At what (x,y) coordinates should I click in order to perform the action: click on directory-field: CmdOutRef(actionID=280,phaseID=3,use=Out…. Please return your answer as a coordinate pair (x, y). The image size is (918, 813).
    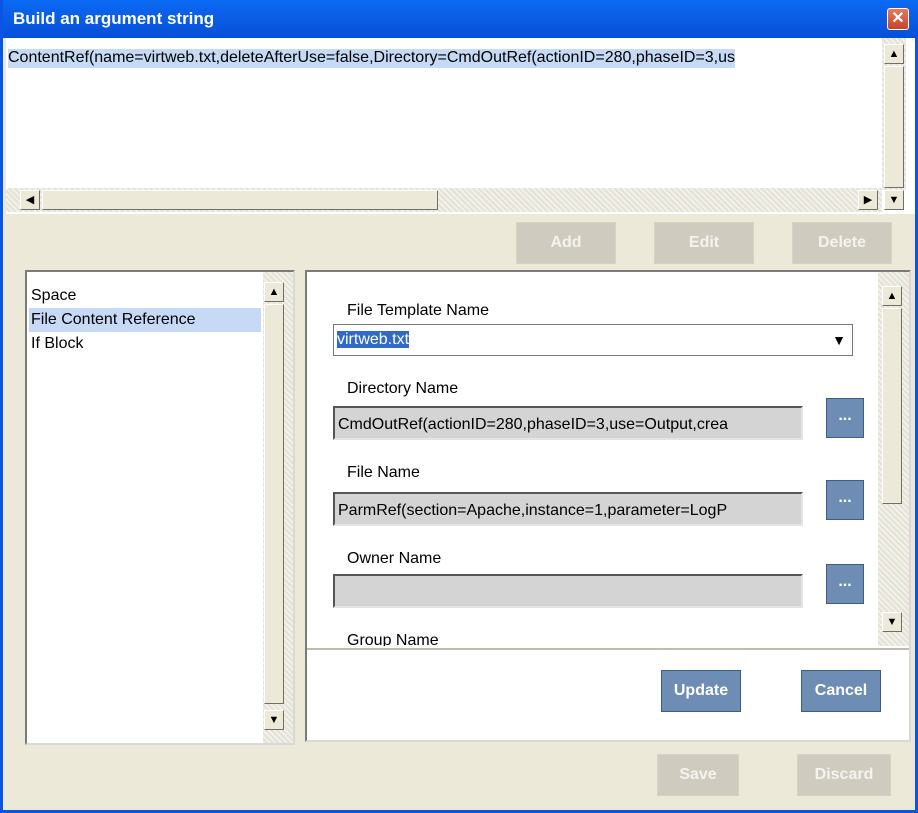
    Looking at the image, I should click on (568, 423).